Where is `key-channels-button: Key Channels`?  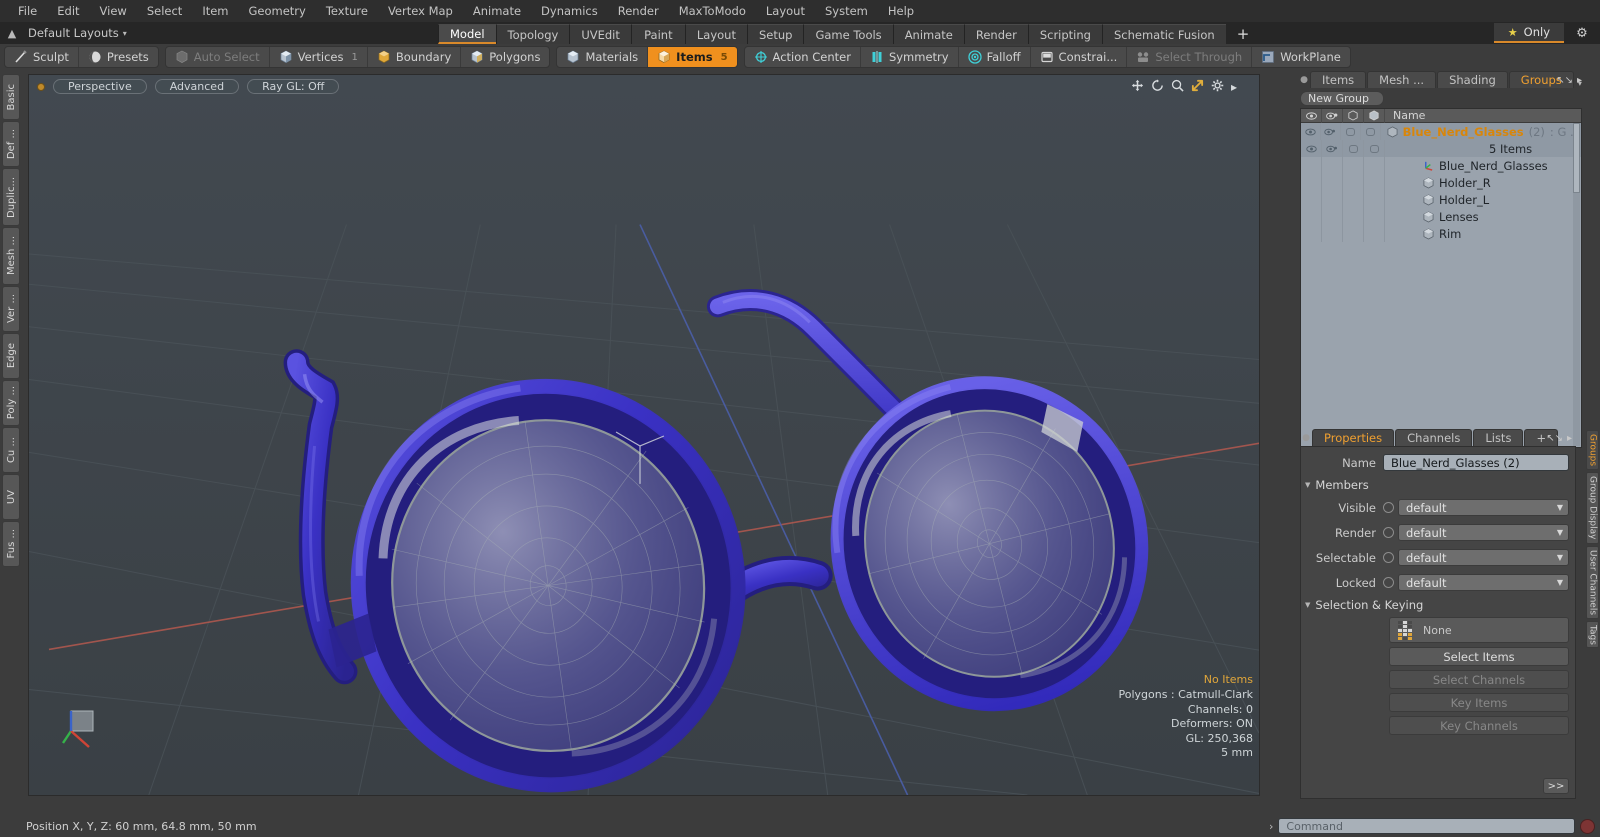 key-channels-button: Key Channels is located at coordinates (1479, 725).